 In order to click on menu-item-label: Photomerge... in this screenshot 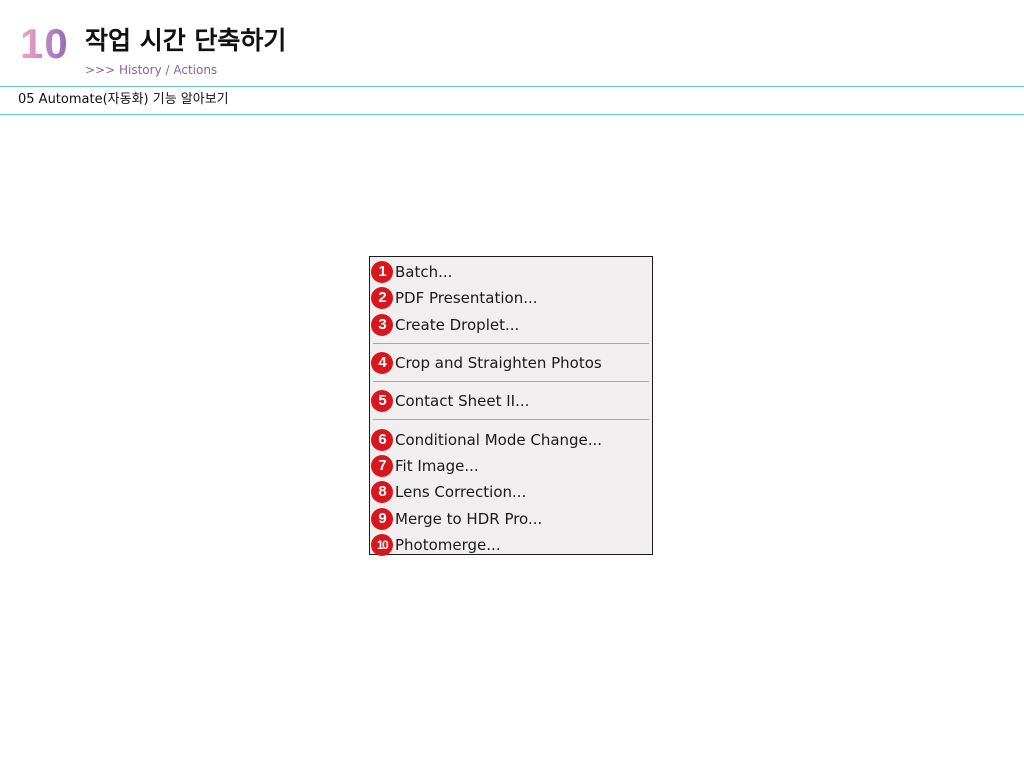, I will do `click(448, 544)`.